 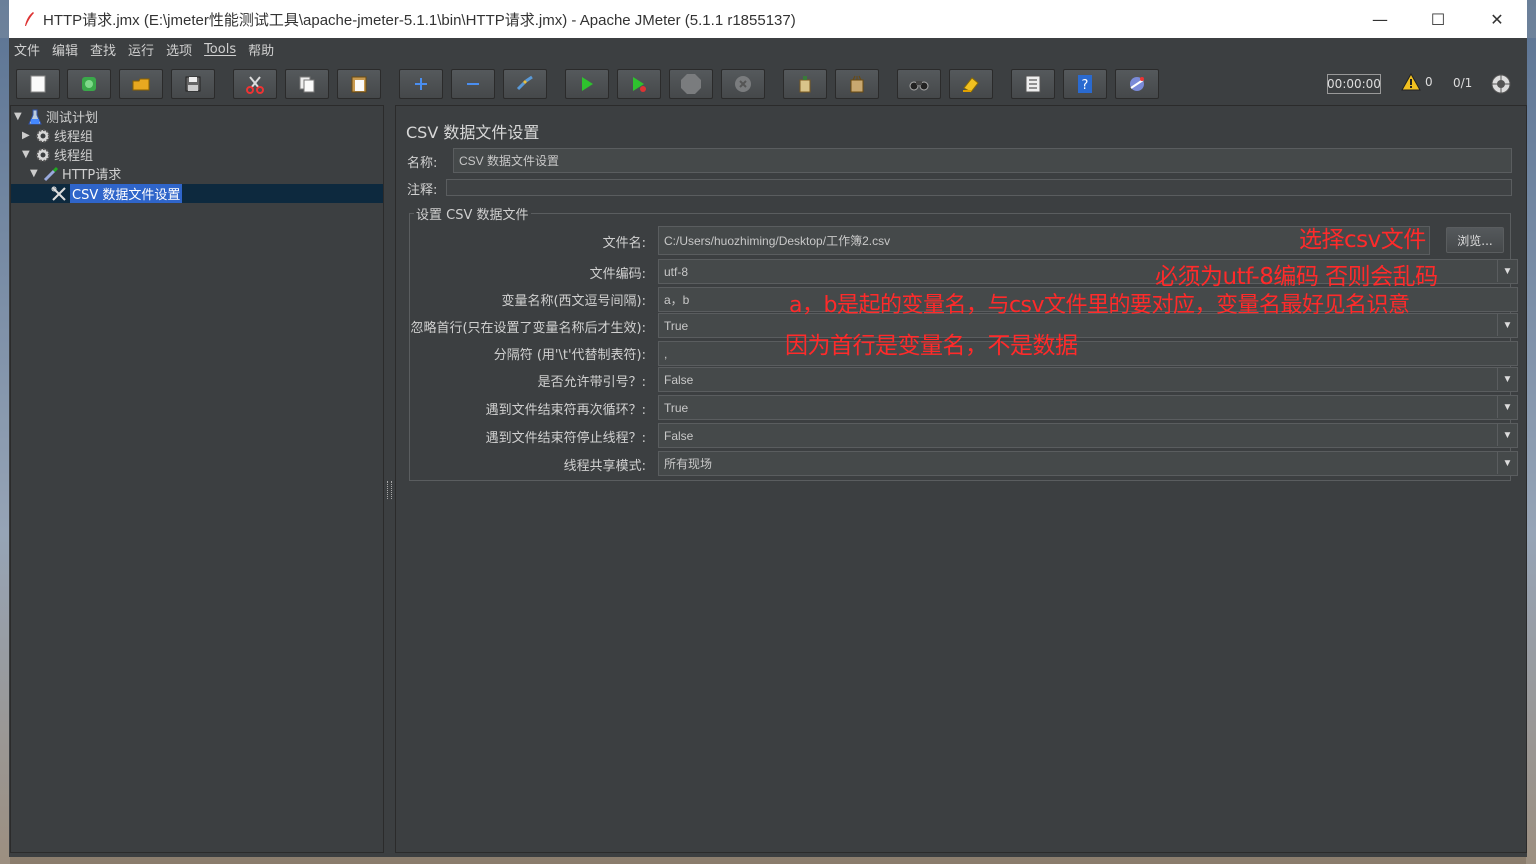 What do you see at coordinates (676, 325) in the screenshot?
I see `ignore-first-line-value: True` at bounding box center [676, 325].